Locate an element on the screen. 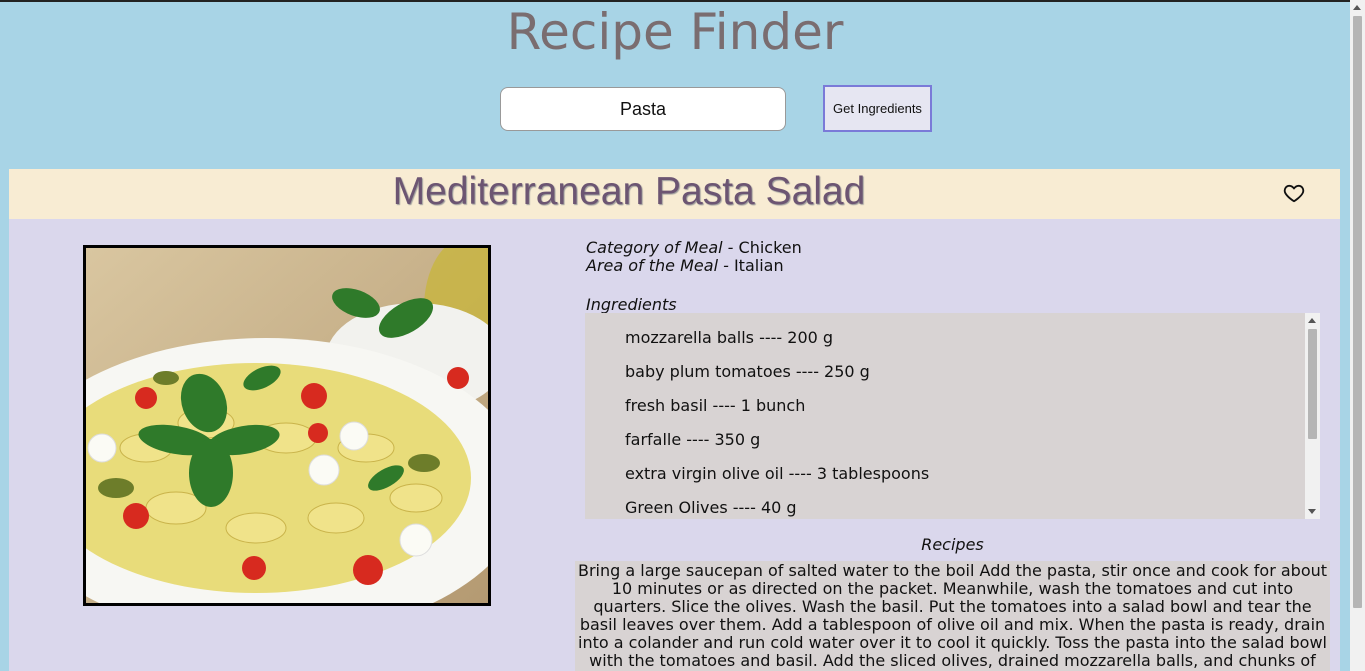  ingredients-label: Ingredients is located at coordinates (631, 304).